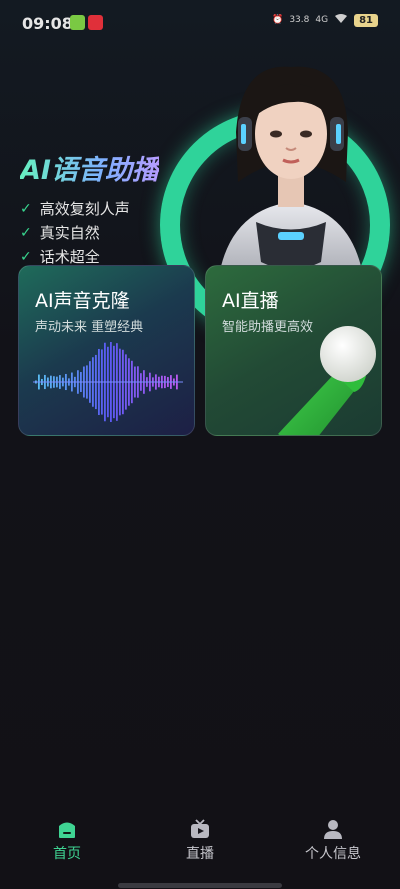 Image resolution: width=400 pixels, height=889 pixels. I want to click on live-stream-card: AI直播 智能助播更高效, so click(293, 350).